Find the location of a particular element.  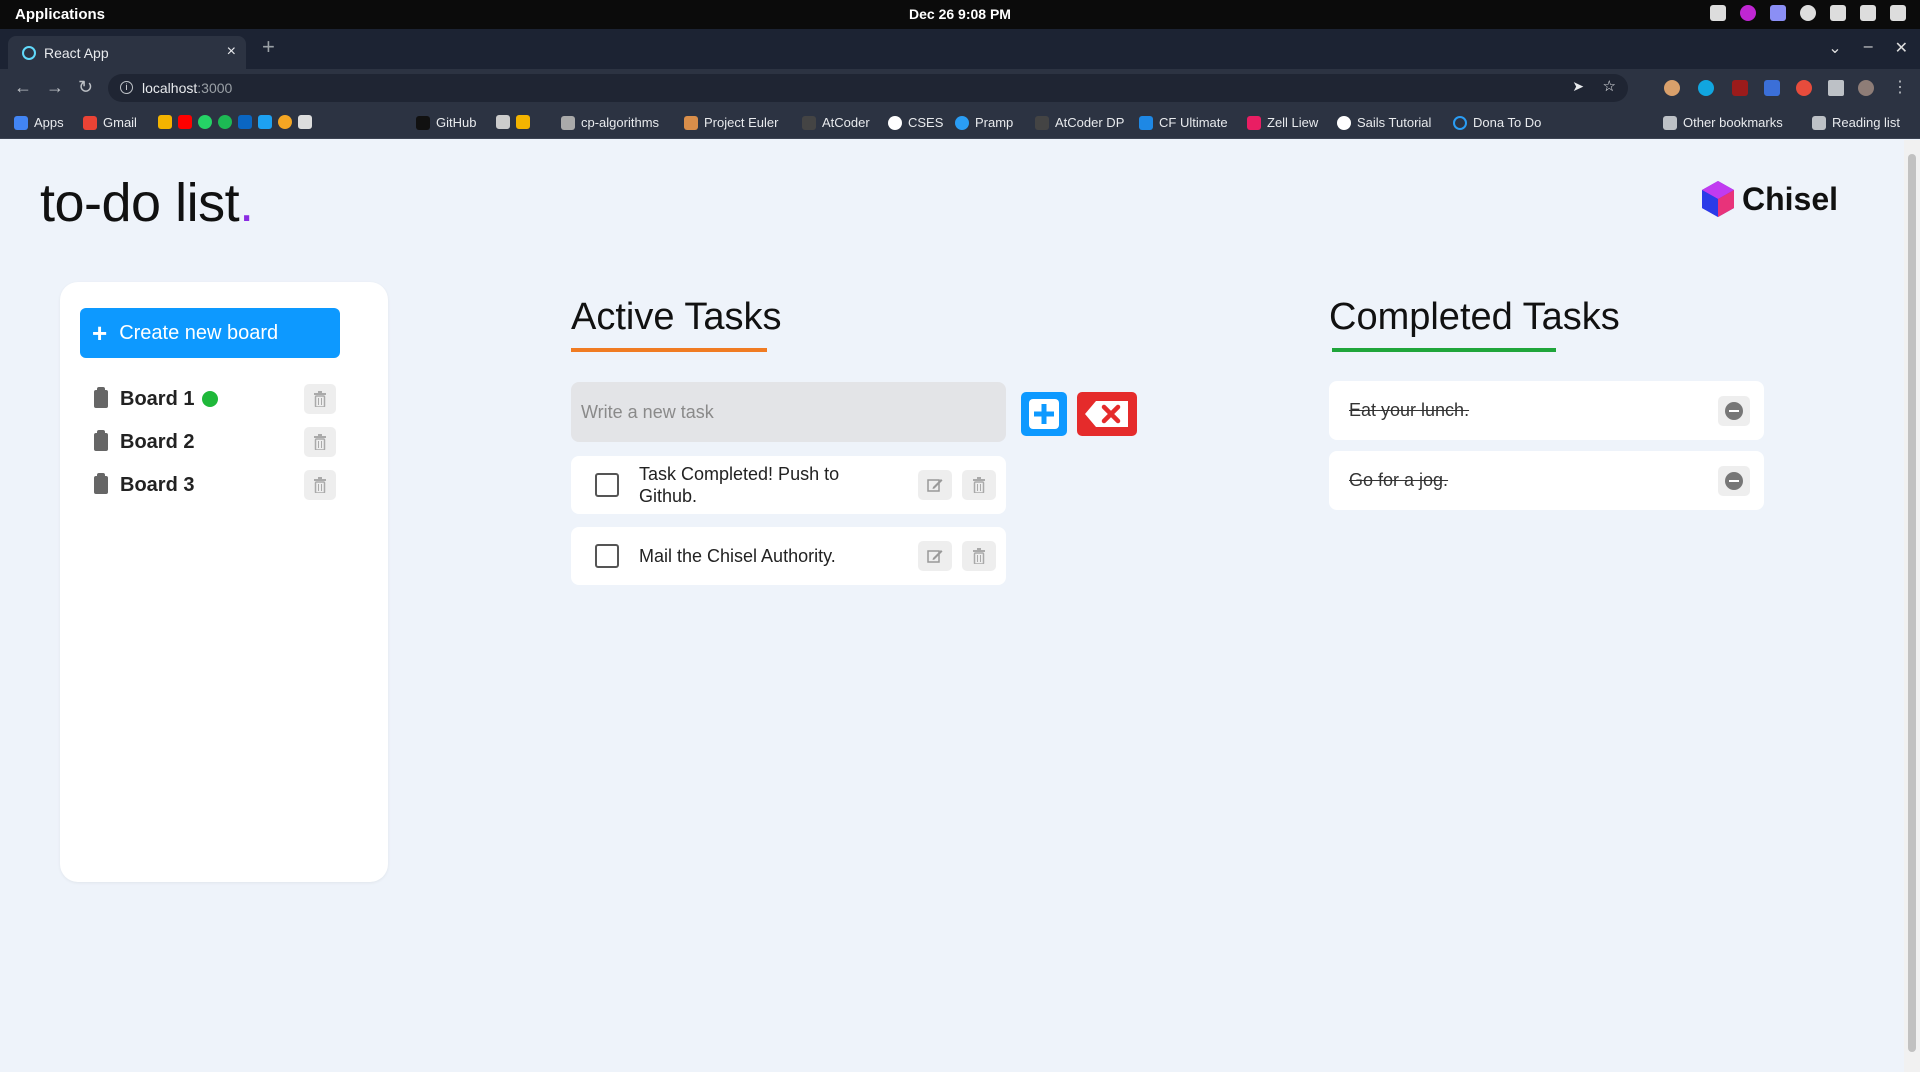

active-task-1: Task Completed! Push to Github. is located at coordinates (788, 485).